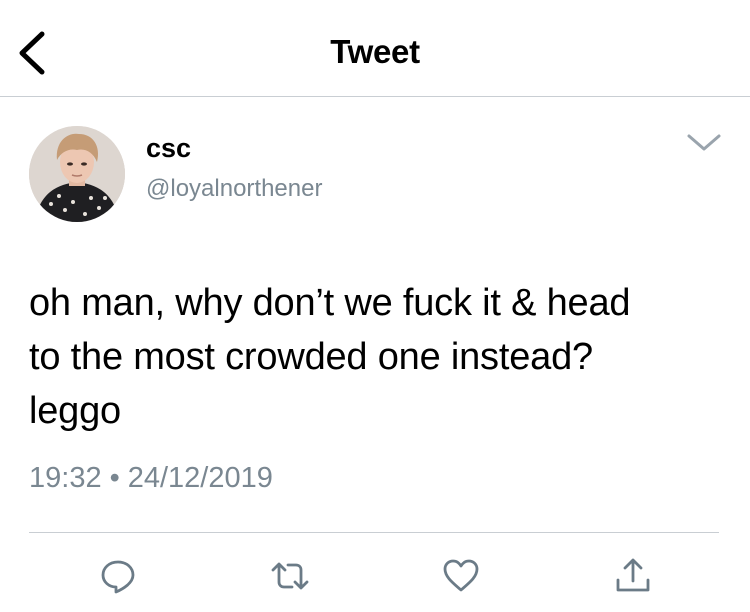 Image resolution: width=750 pixels, height=612 pixels. I want to click on tweet-text-line: to the most crowded one instead?, so click(311, 357).